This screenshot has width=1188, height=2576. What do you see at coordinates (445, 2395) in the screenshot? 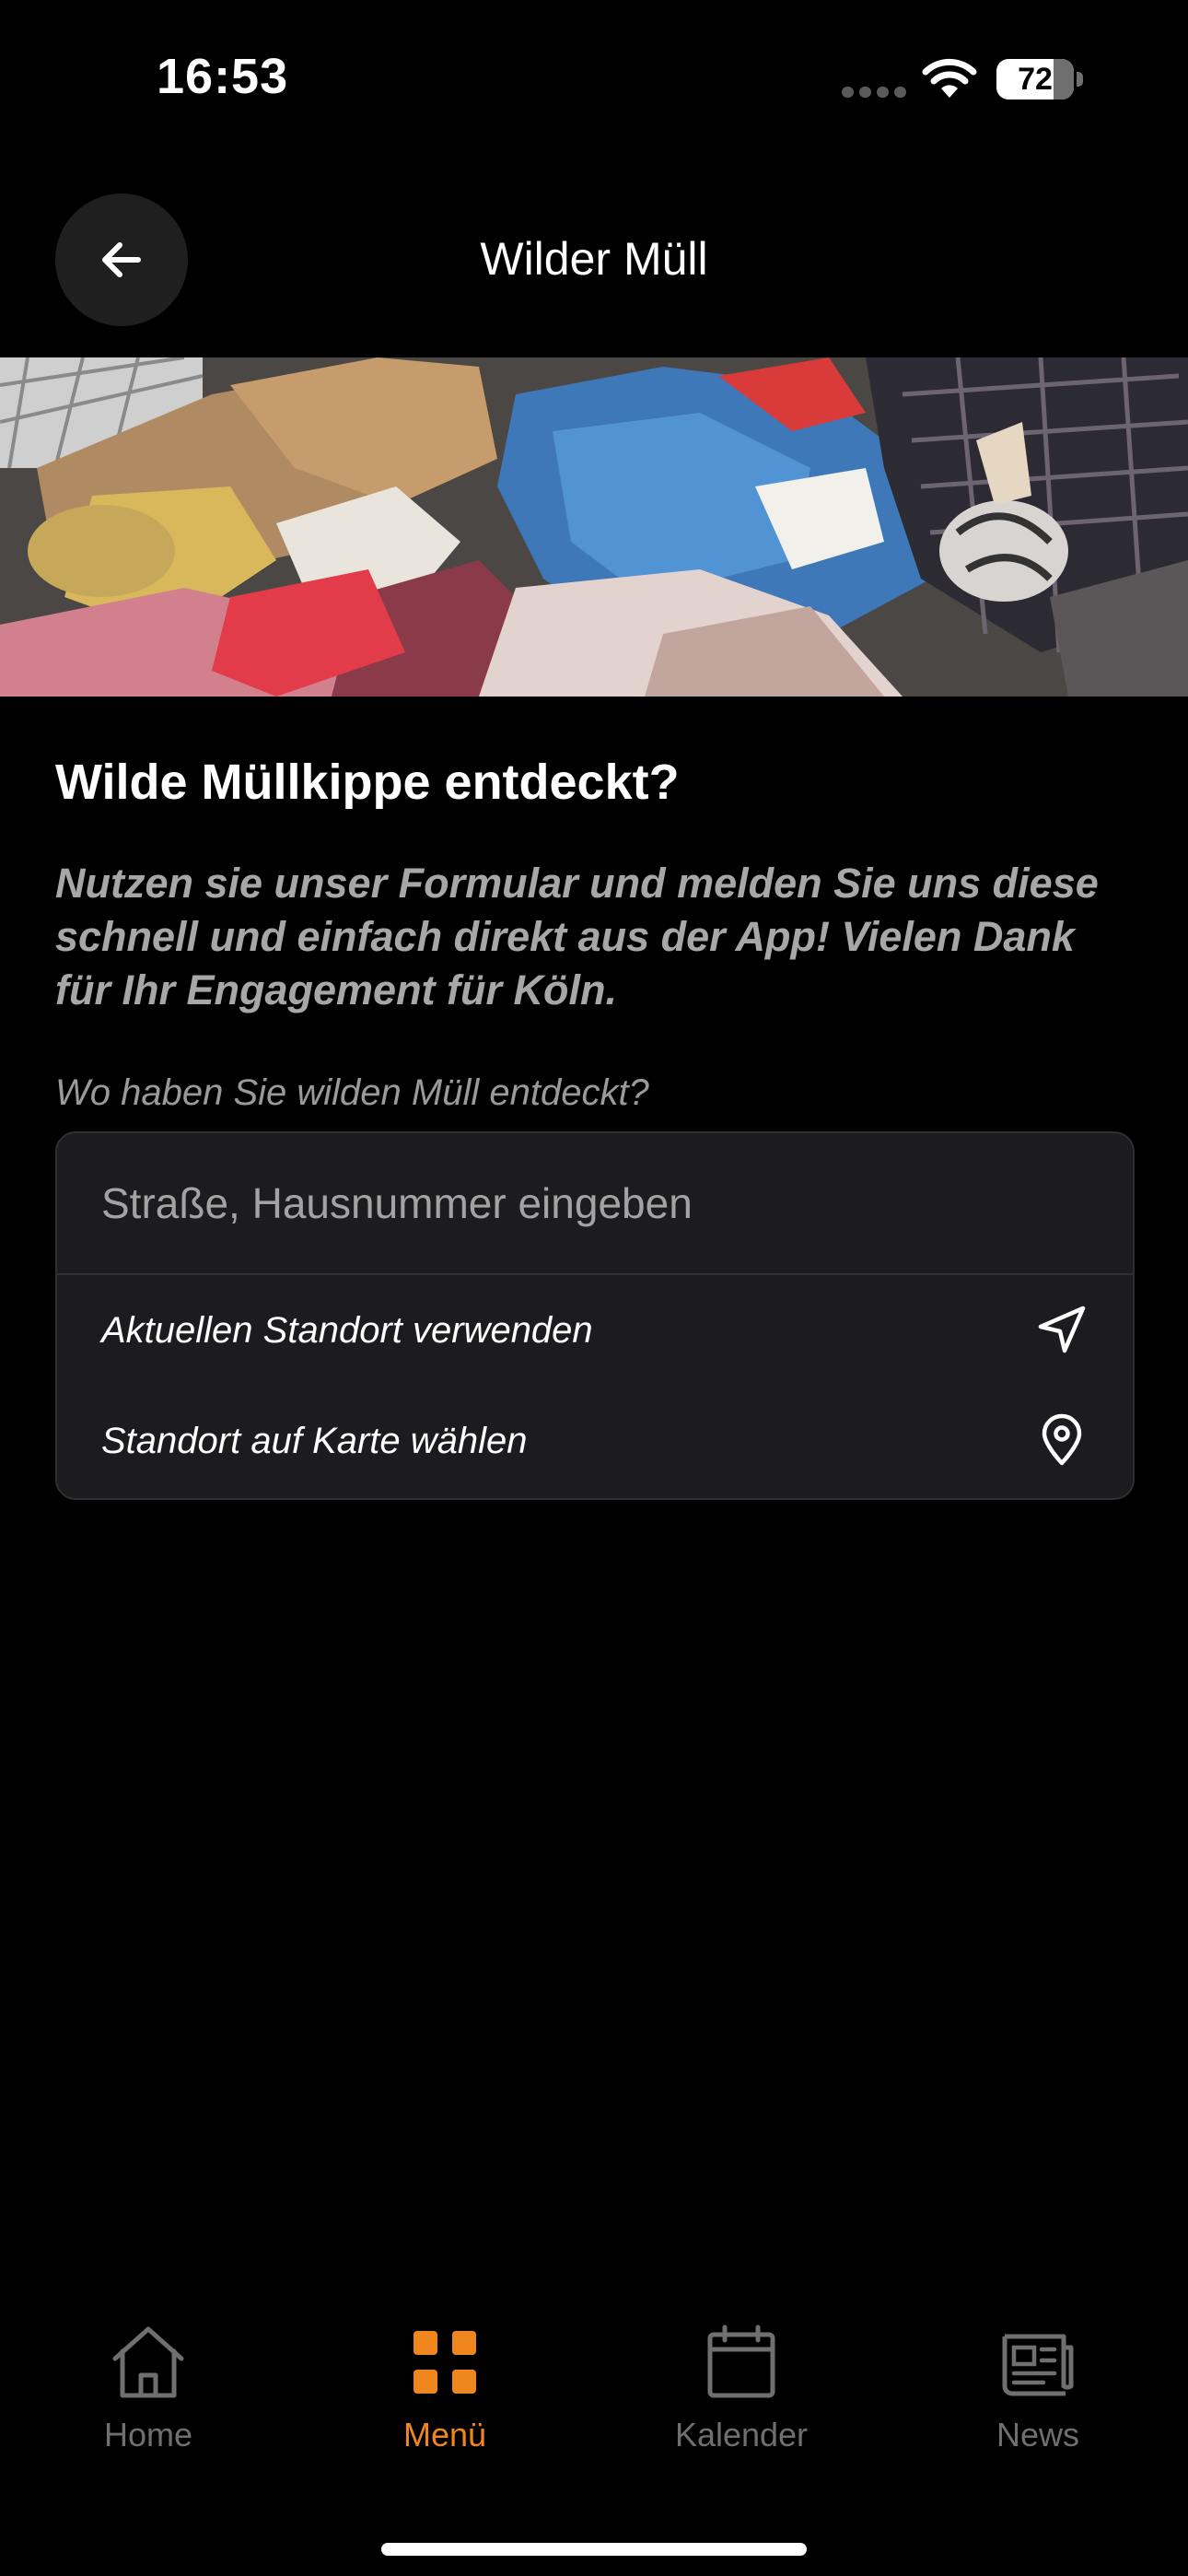
I see `tab-menu: Menü` at bounding box center [445, 2395].